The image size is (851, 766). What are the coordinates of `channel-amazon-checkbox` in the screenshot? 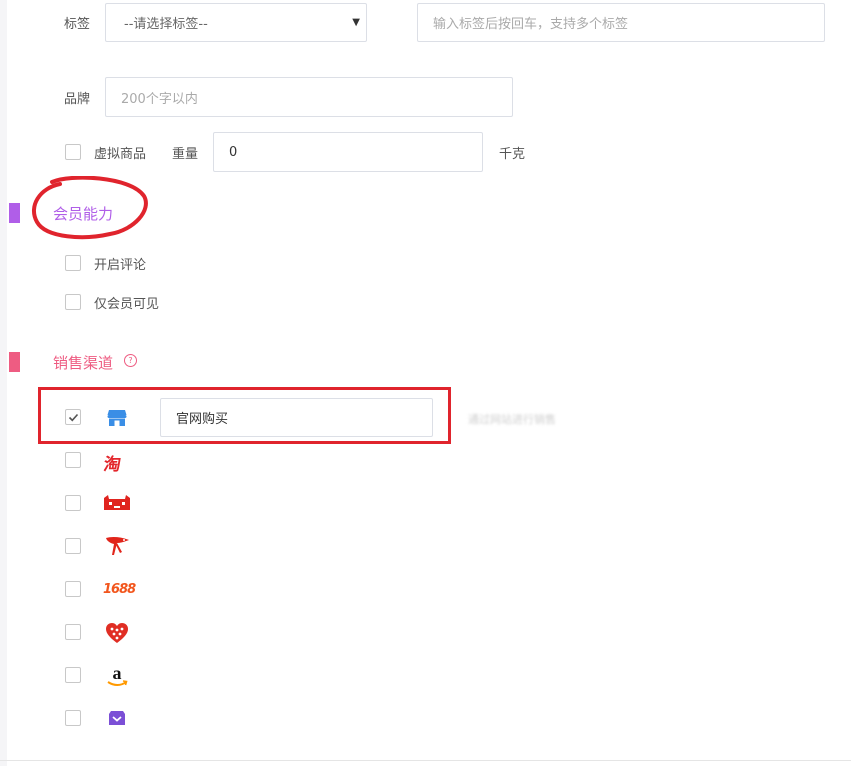 It's located at (73, 675).